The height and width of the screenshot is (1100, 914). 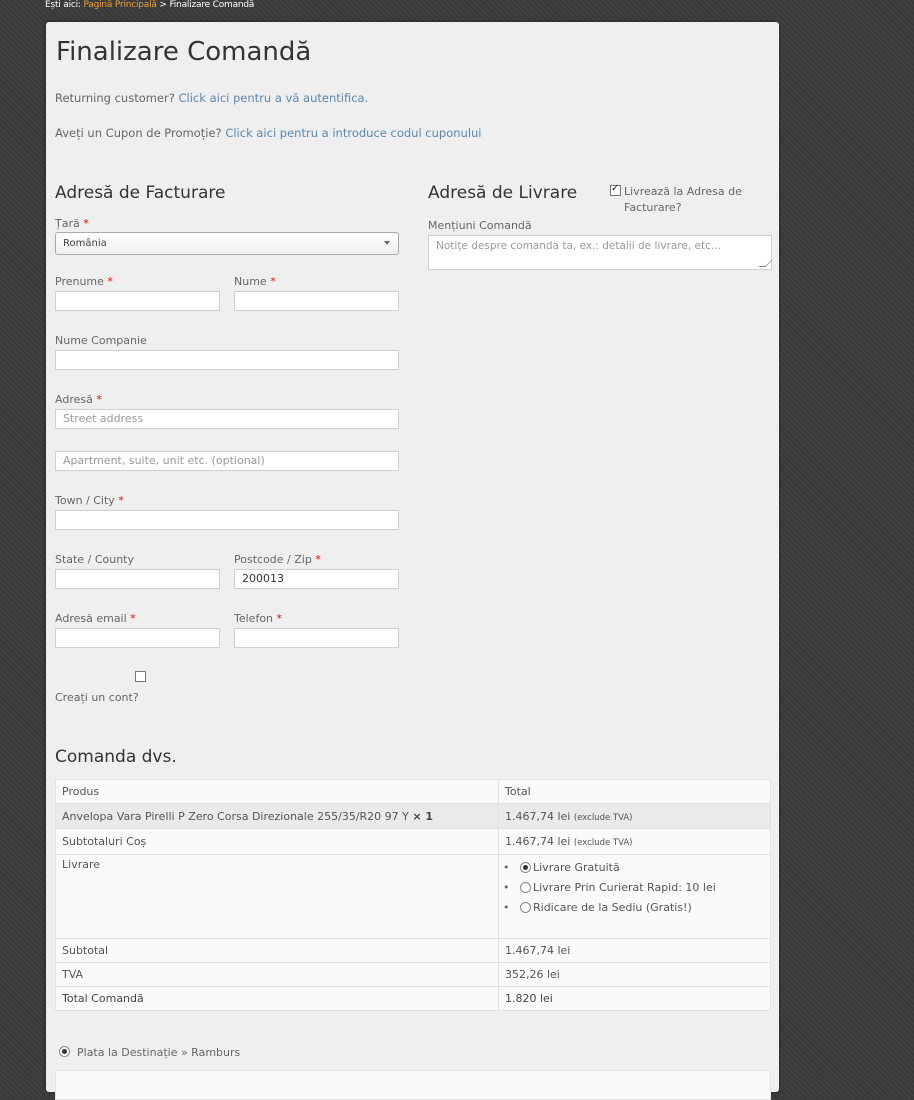 I want to click on login-link: Click aici pentru a vă autentifica., so click(x=274, y=98).